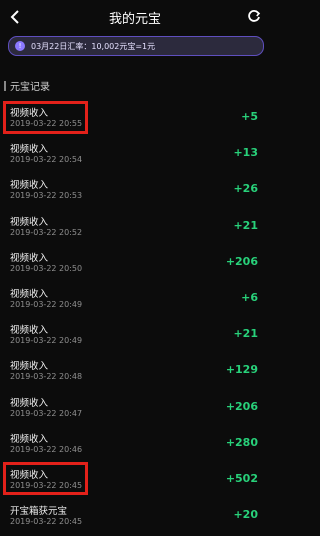 The image size is (320, 536). I want to click on record-name: 开宝箱获元宝, so click(39, 512).